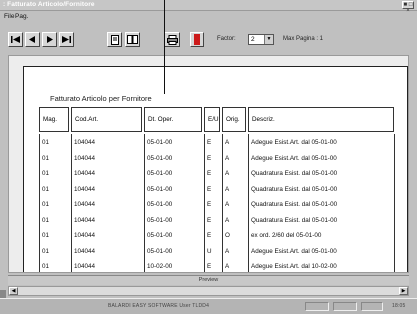 The image size is (417, 314). What do you see at coordinates (234, 119) in the screenshot?
I see `column-header-orig: Orig.` at bounding box center [234, 119].